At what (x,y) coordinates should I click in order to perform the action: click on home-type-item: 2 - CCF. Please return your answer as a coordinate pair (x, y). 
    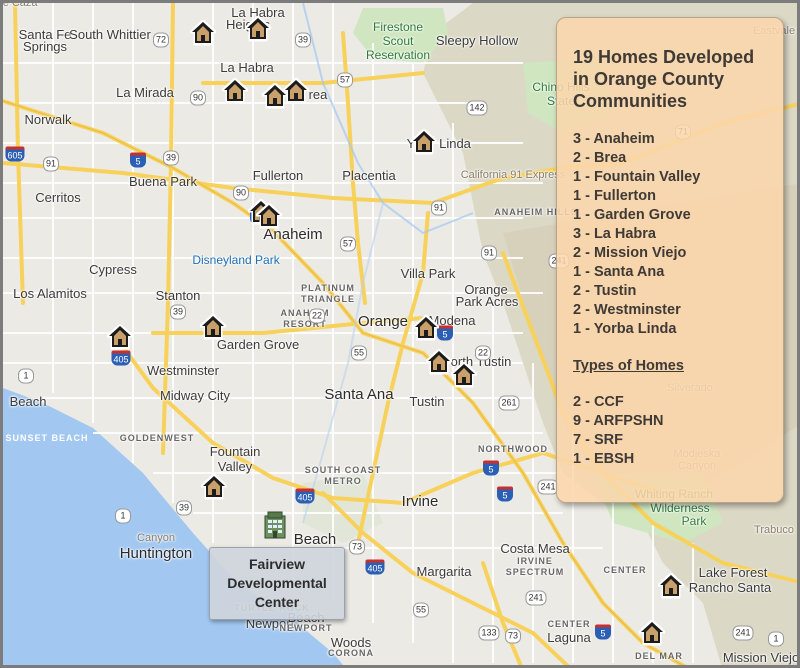
    Looking at the image, I should click on (598, 402).